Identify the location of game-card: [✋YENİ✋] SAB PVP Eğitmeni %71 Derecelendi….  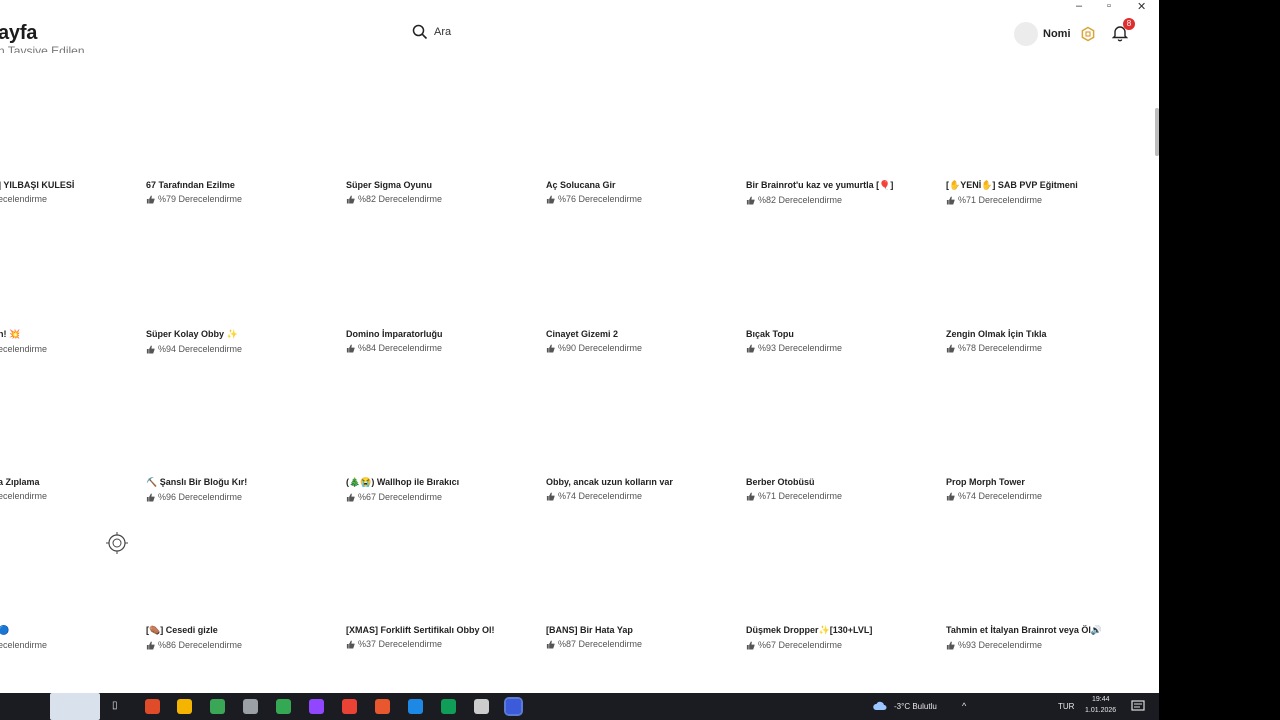
(1043, 192).